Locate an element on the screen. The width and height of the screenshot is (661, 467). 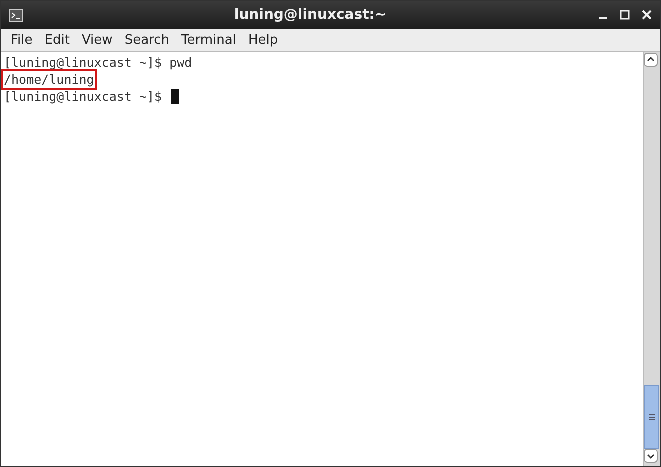
terminal-icon is located at coordinates (16, 15).